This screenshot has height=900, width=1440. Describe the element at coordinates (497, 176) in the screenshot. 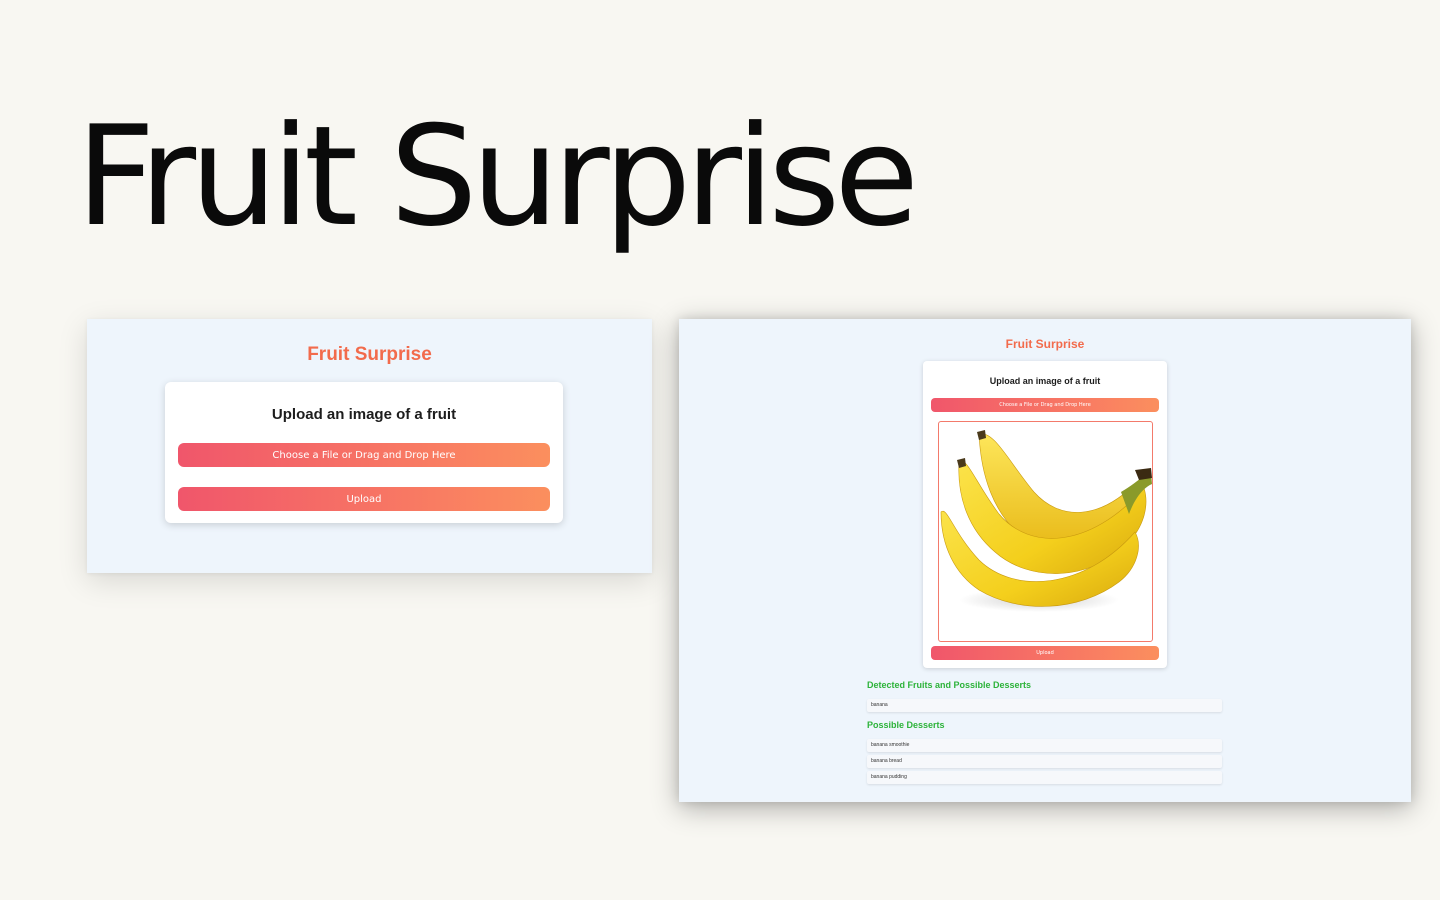

I see `hero-title: Fruit Surprise` at that location.